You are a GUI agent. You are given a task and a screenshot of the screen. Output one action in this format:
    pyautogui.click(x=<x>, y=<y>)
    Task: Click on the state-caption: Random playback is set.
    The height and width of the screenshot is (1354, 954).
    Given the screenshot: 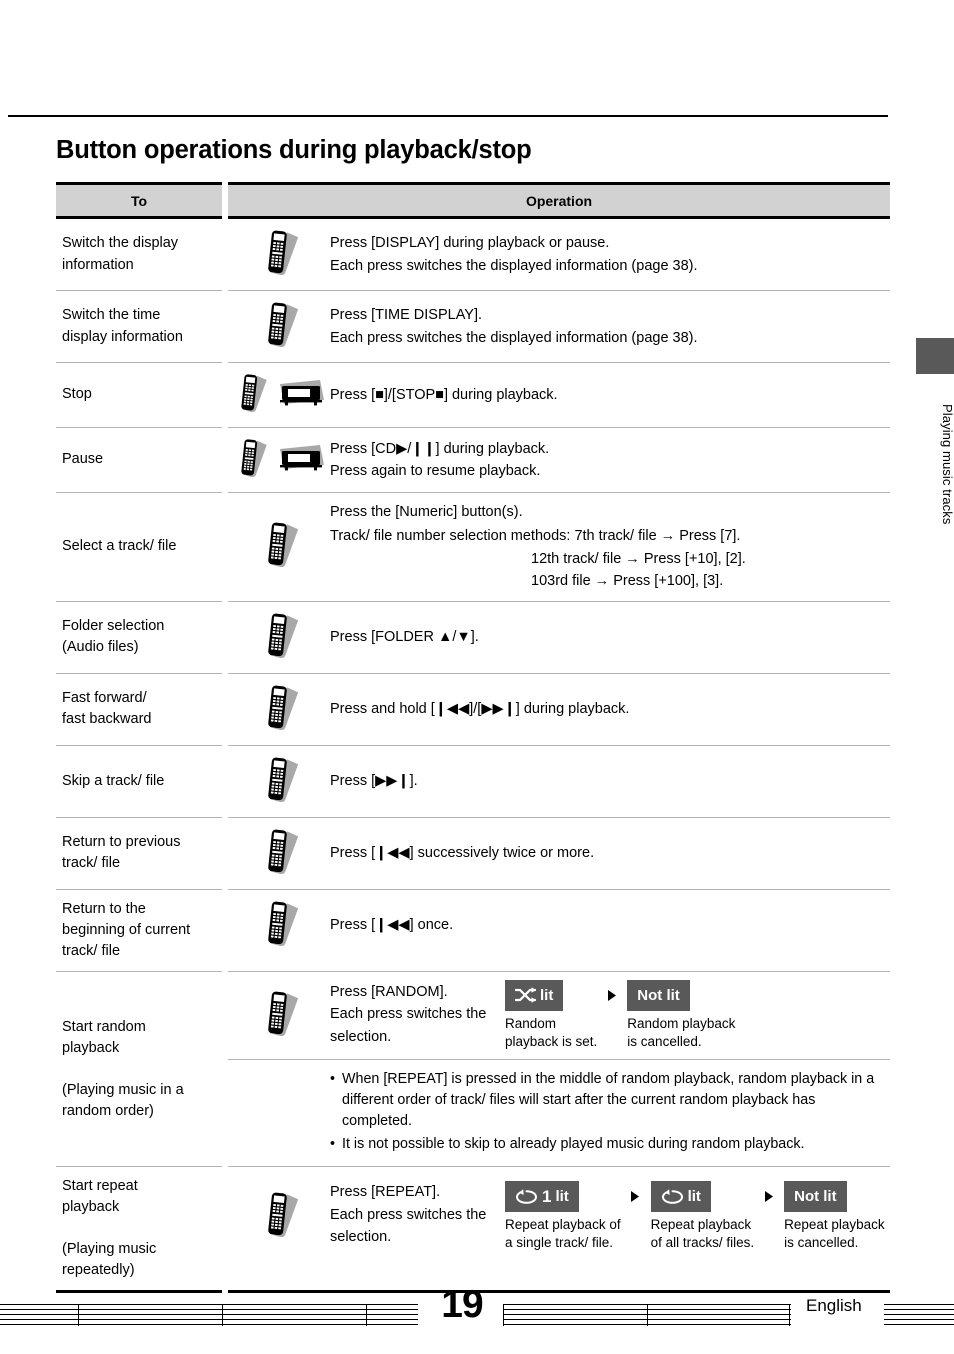 What is the action you would take?
    pyautogui.click(x=551, y=1032)
    